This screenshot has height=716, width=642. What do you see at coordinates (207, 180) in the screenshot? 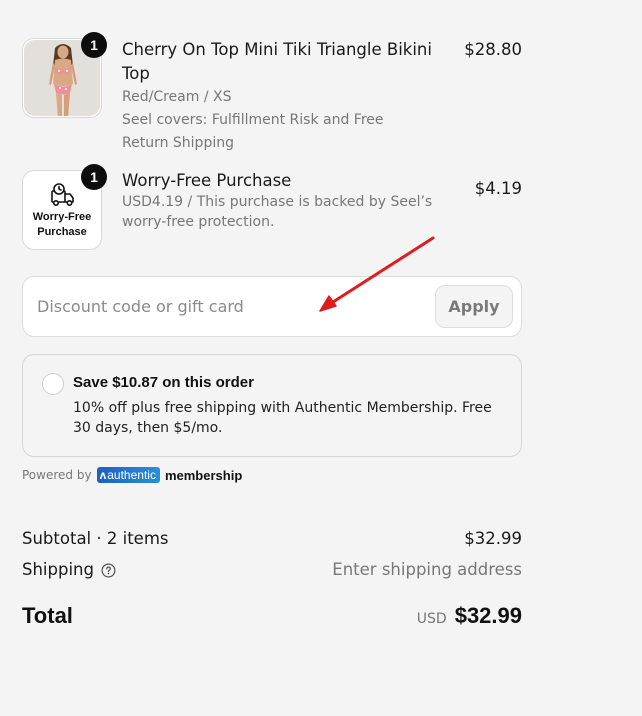
I see `item-name: Worry-Free Purchase` at bounding box center [207, 180].